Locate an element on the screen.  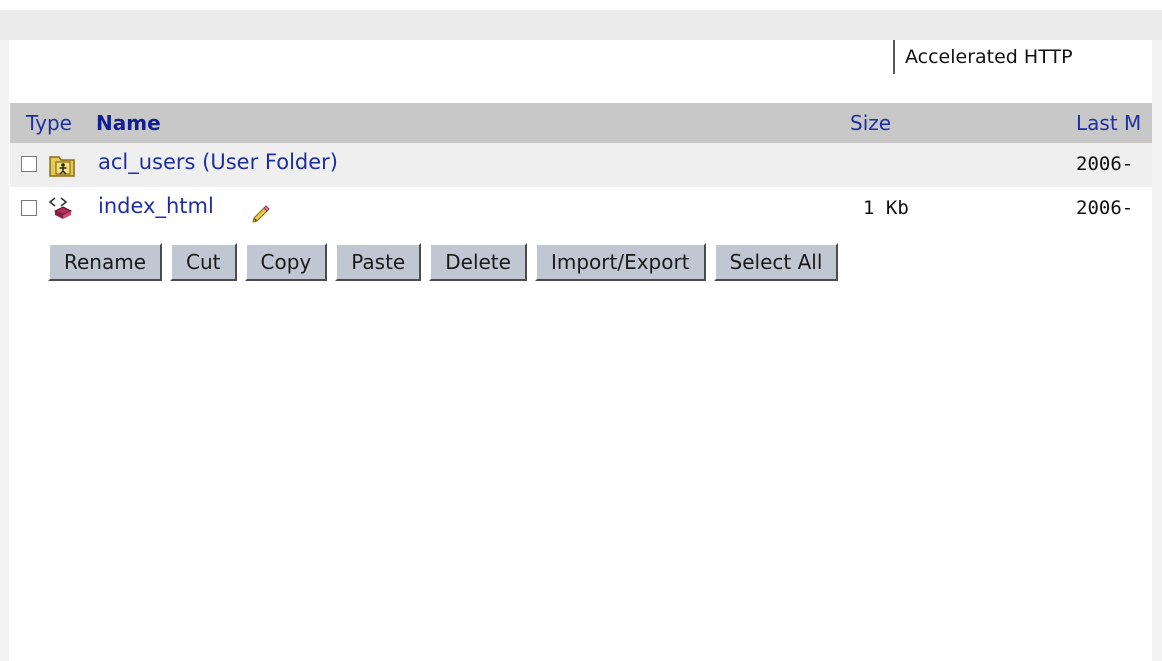
right-frame is located at coordinates (1157, 350).